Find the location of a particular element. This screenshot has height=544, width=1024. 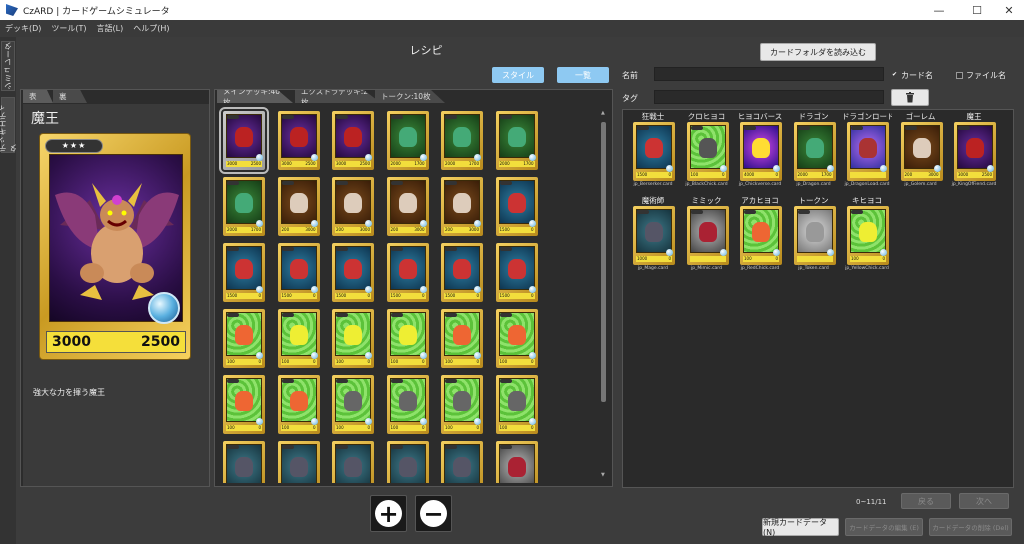

edit-card-data-button: カードデータの編集 (E) is located at coordinates (884, 527).